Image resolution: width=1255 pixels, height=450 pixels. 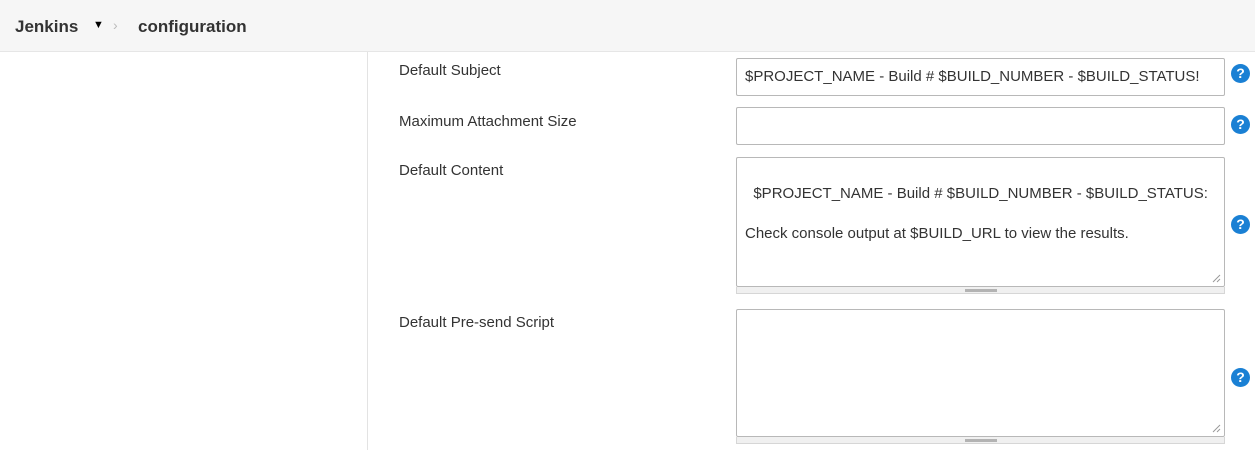 I want to click on chevron-right-icon: ›, so click(x=115, y=25).